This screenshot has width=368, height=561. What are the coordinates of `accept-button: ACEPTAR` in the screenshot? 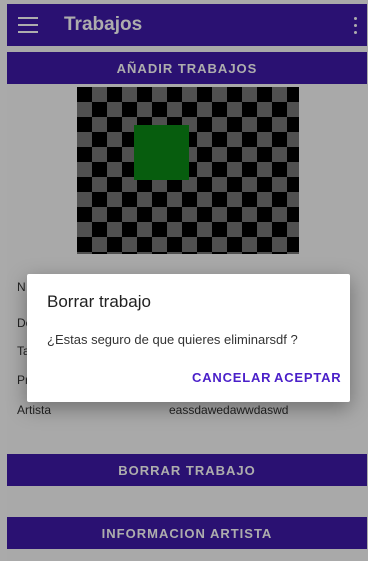 It's located at (307, 377).